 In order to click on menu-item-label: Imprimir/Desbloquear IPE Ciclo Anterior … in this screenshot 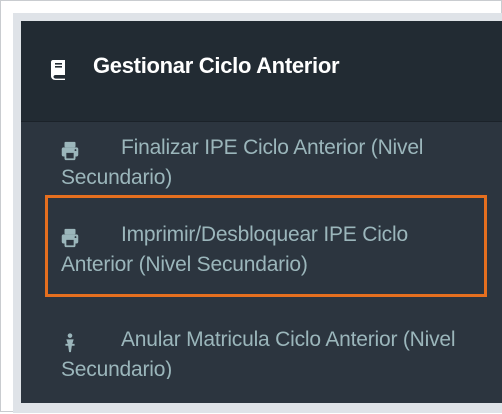, I will do `click(234, 249)`.